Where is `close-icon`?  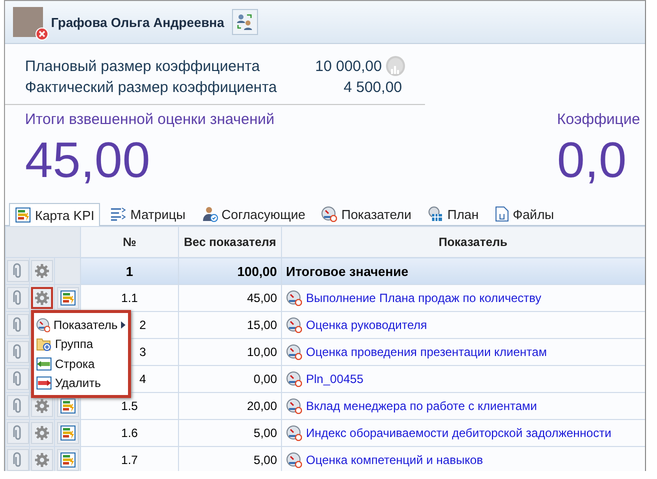 close-icon is located at coordinates (42, 34).